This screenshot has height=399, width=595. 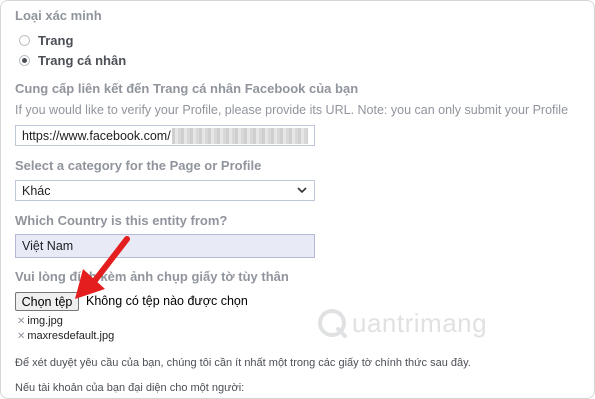 What do you see at coordinates (121, 220) in the screenshot?
I see `country-label: Which Country is this entity from?` at bounding box center [121, 220].